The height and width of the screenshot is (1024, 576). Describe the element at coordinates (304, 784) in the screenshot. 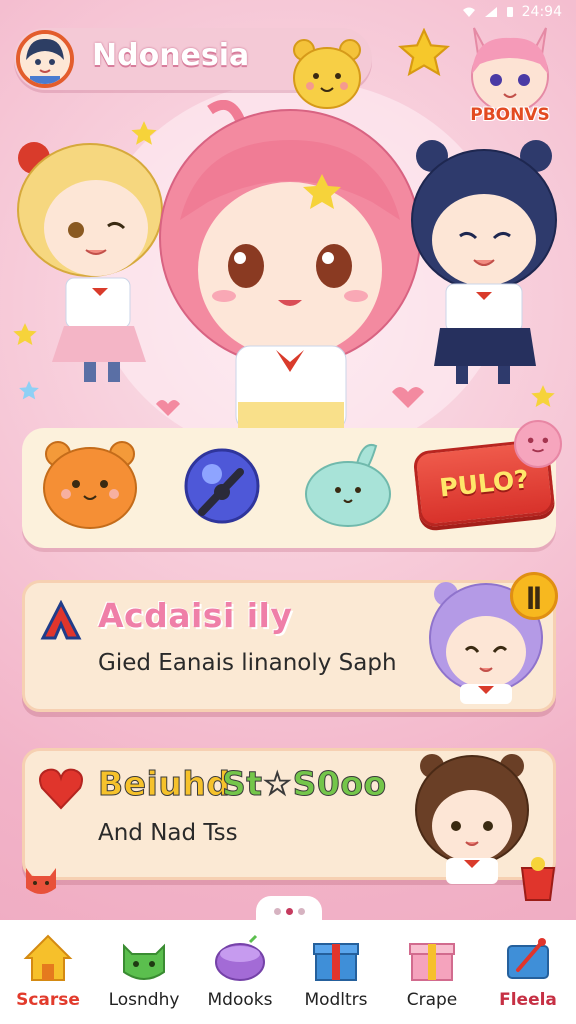

I see `event-title-part2: St☆S0oo` at that location.